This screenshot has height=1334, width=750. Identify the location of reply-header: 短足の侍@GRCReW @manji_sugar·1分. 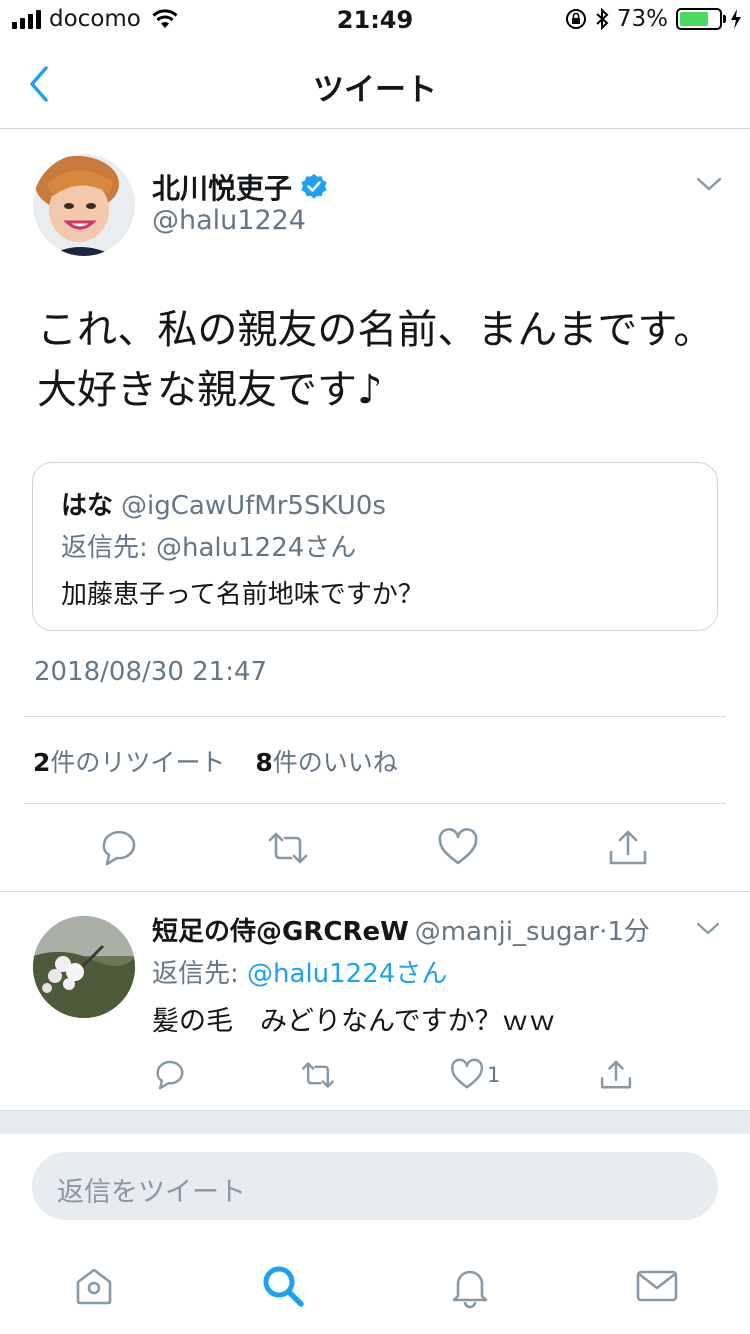
(401, 929).